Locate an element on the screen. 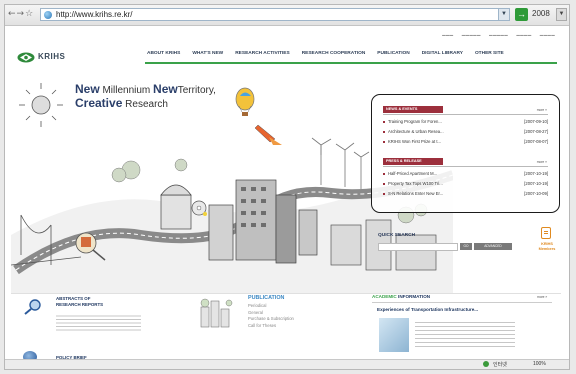  kric-label: KRIHS Members is located at coordinates (547, 247).